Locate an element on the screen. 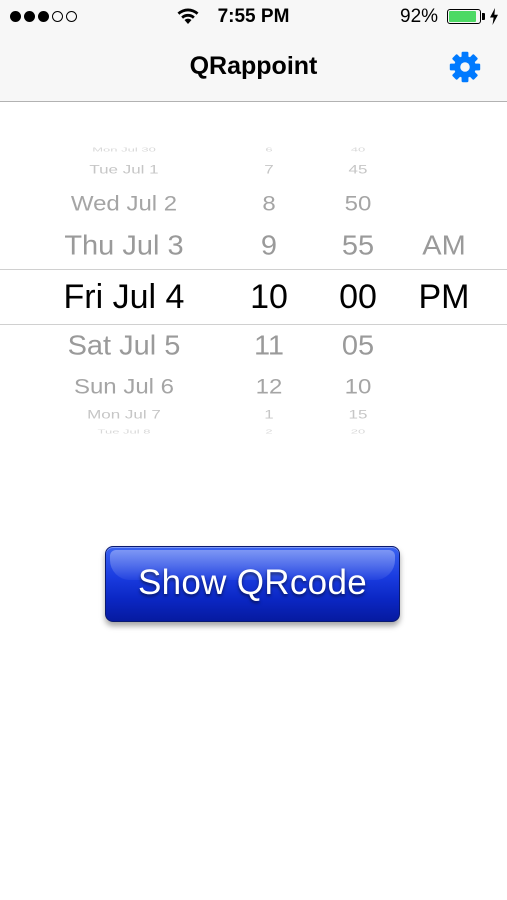  status-bar: 7:55 PM 92% is located at coordinates (253, 17).